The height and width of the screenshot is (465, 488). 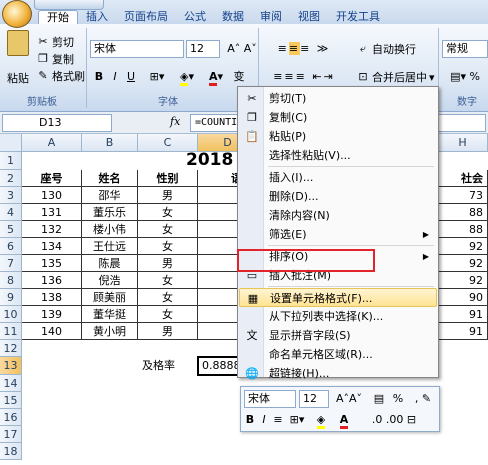 I want to click on font-name-dropdown: 宋体, so click(x=137, y=49).